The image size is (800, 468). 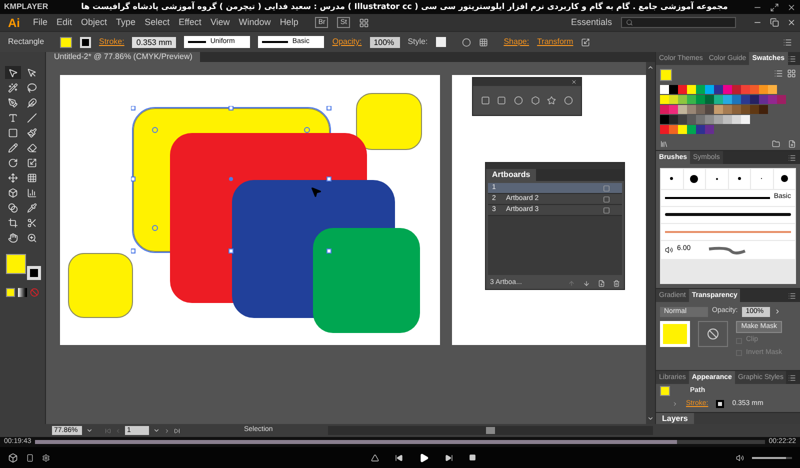 I want to click on panel-tab: Artboards, so click(x=511, y=175).